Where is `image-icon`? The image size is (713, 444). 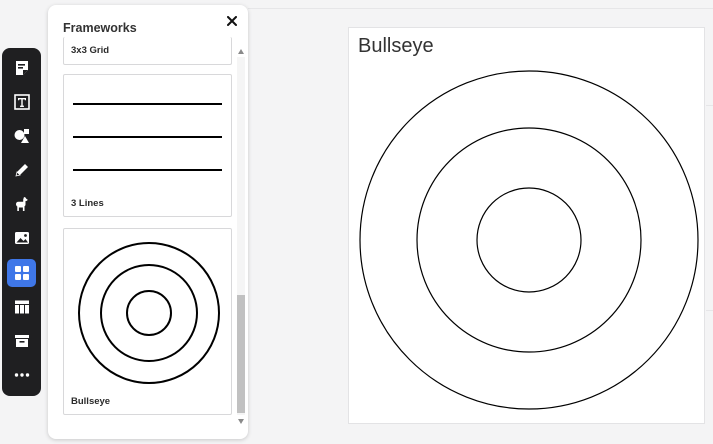
image-icon is located at coordinates (21, 238).